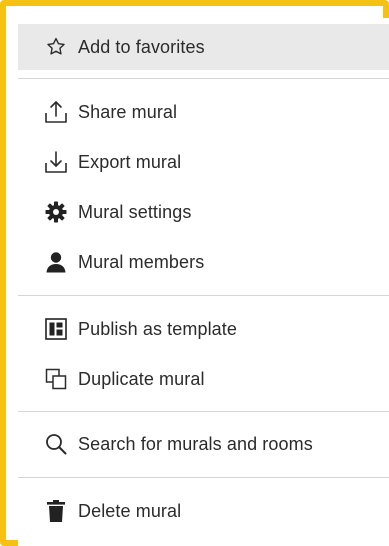  Describe the element at coordinates (203, 162) in the screenshot. I see `menu-item-export-mural: Export mural` at that location.